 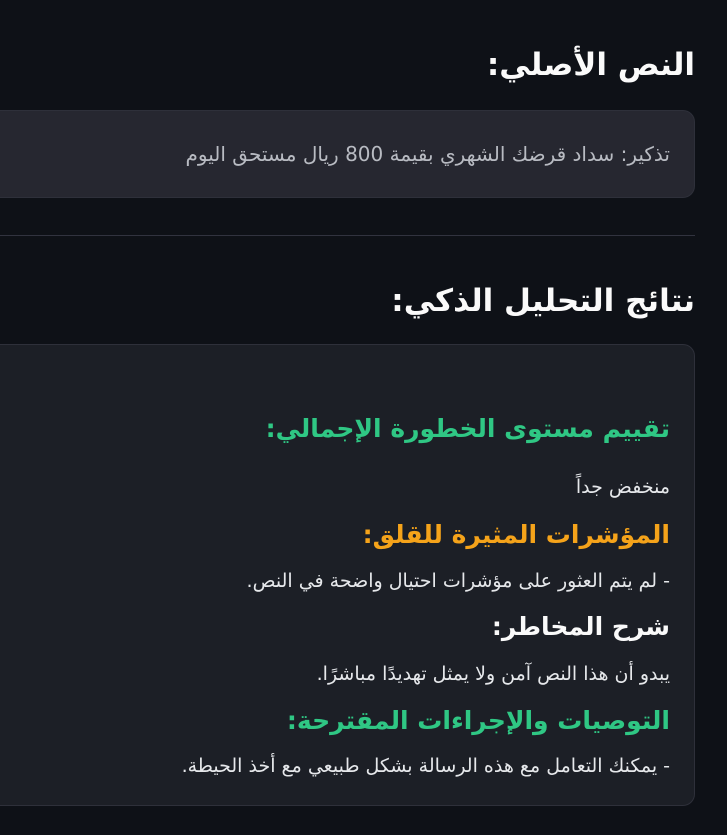 I want to click on original-text-heading: النص الأصلي:, so click(x=590, y=65).